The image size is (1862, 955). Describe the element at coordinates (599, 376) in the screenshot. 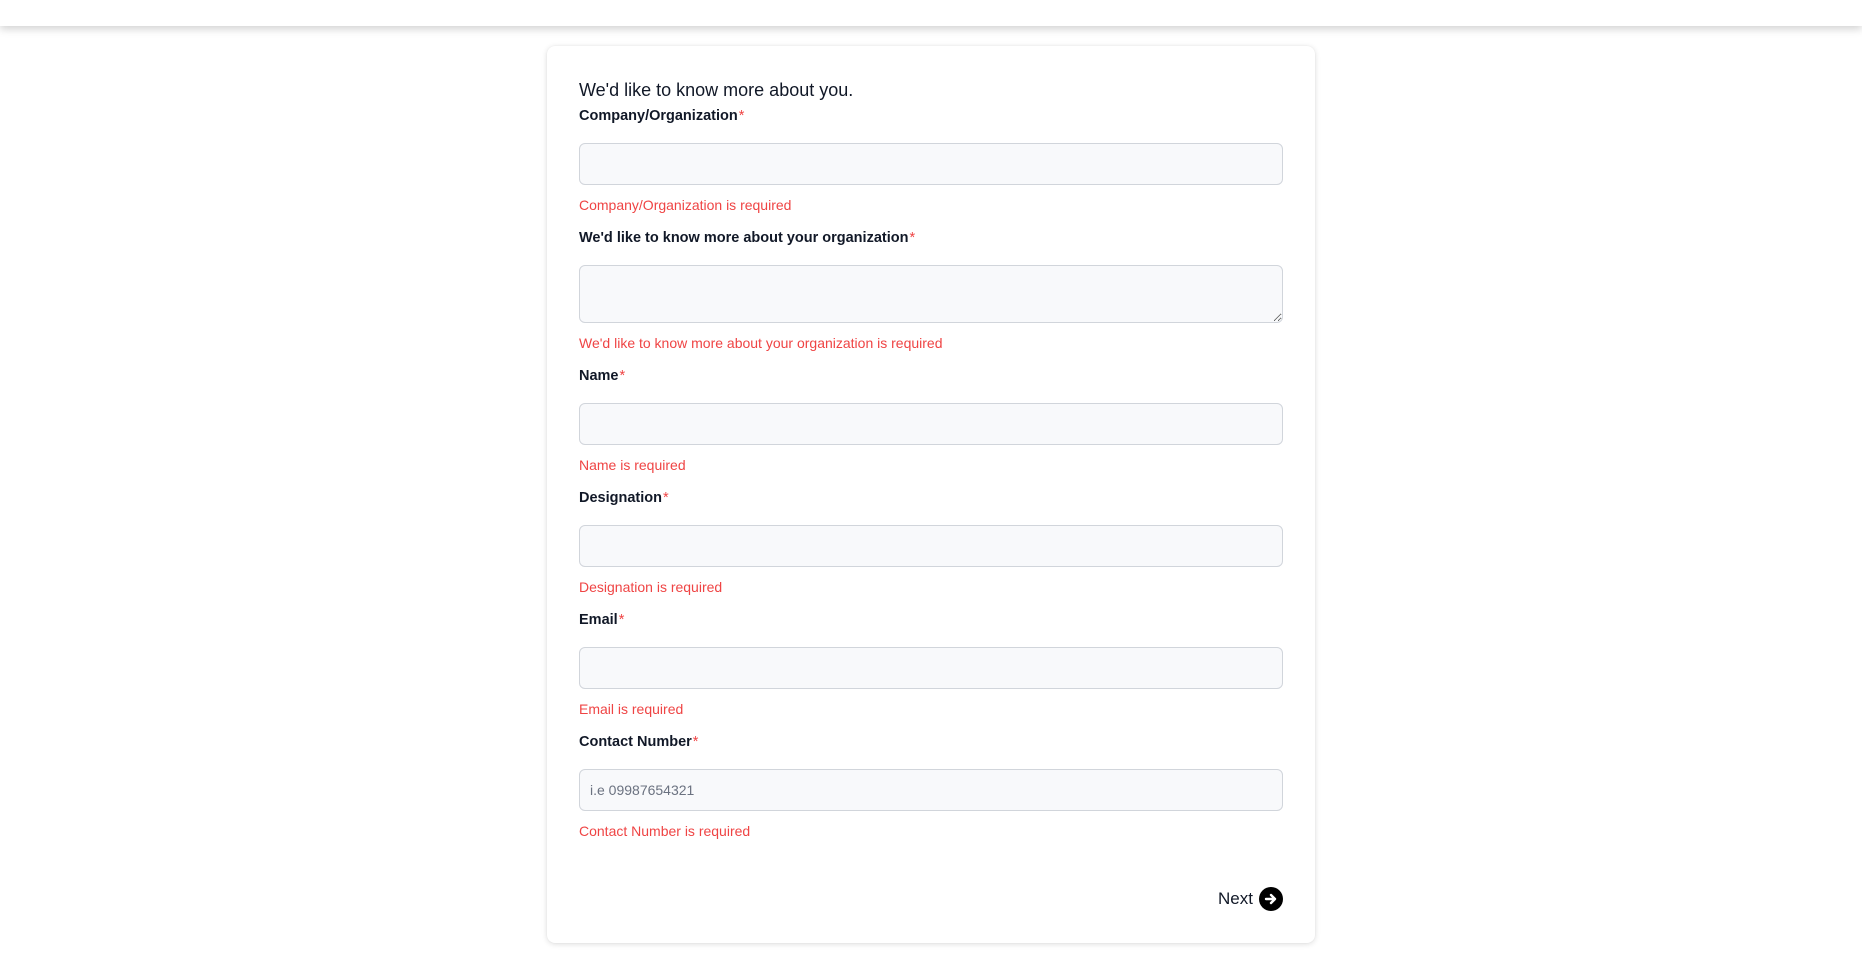

I see `name-label-text: Name` at that location.